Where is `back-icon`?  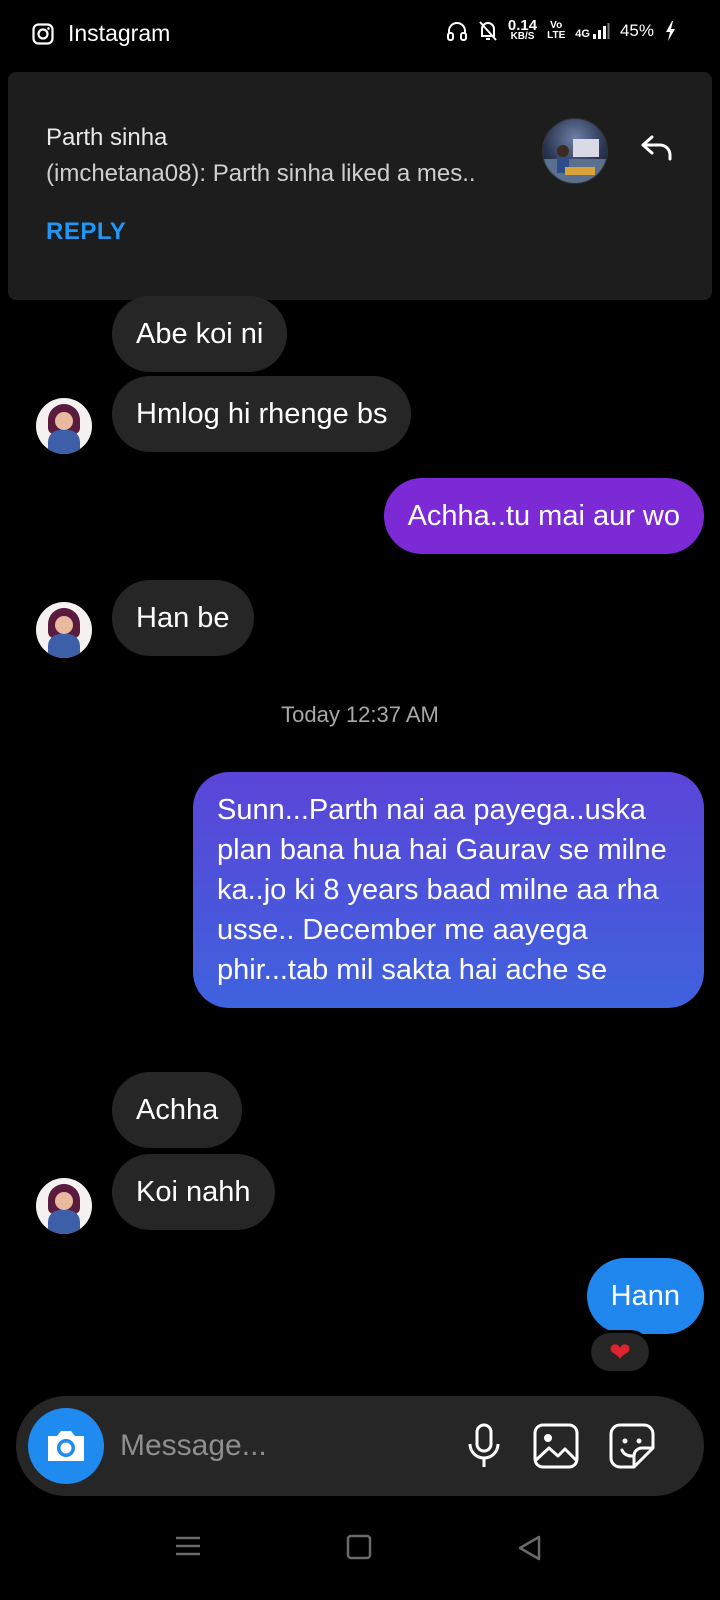 back-icon is located at coordinates (529, 1548).